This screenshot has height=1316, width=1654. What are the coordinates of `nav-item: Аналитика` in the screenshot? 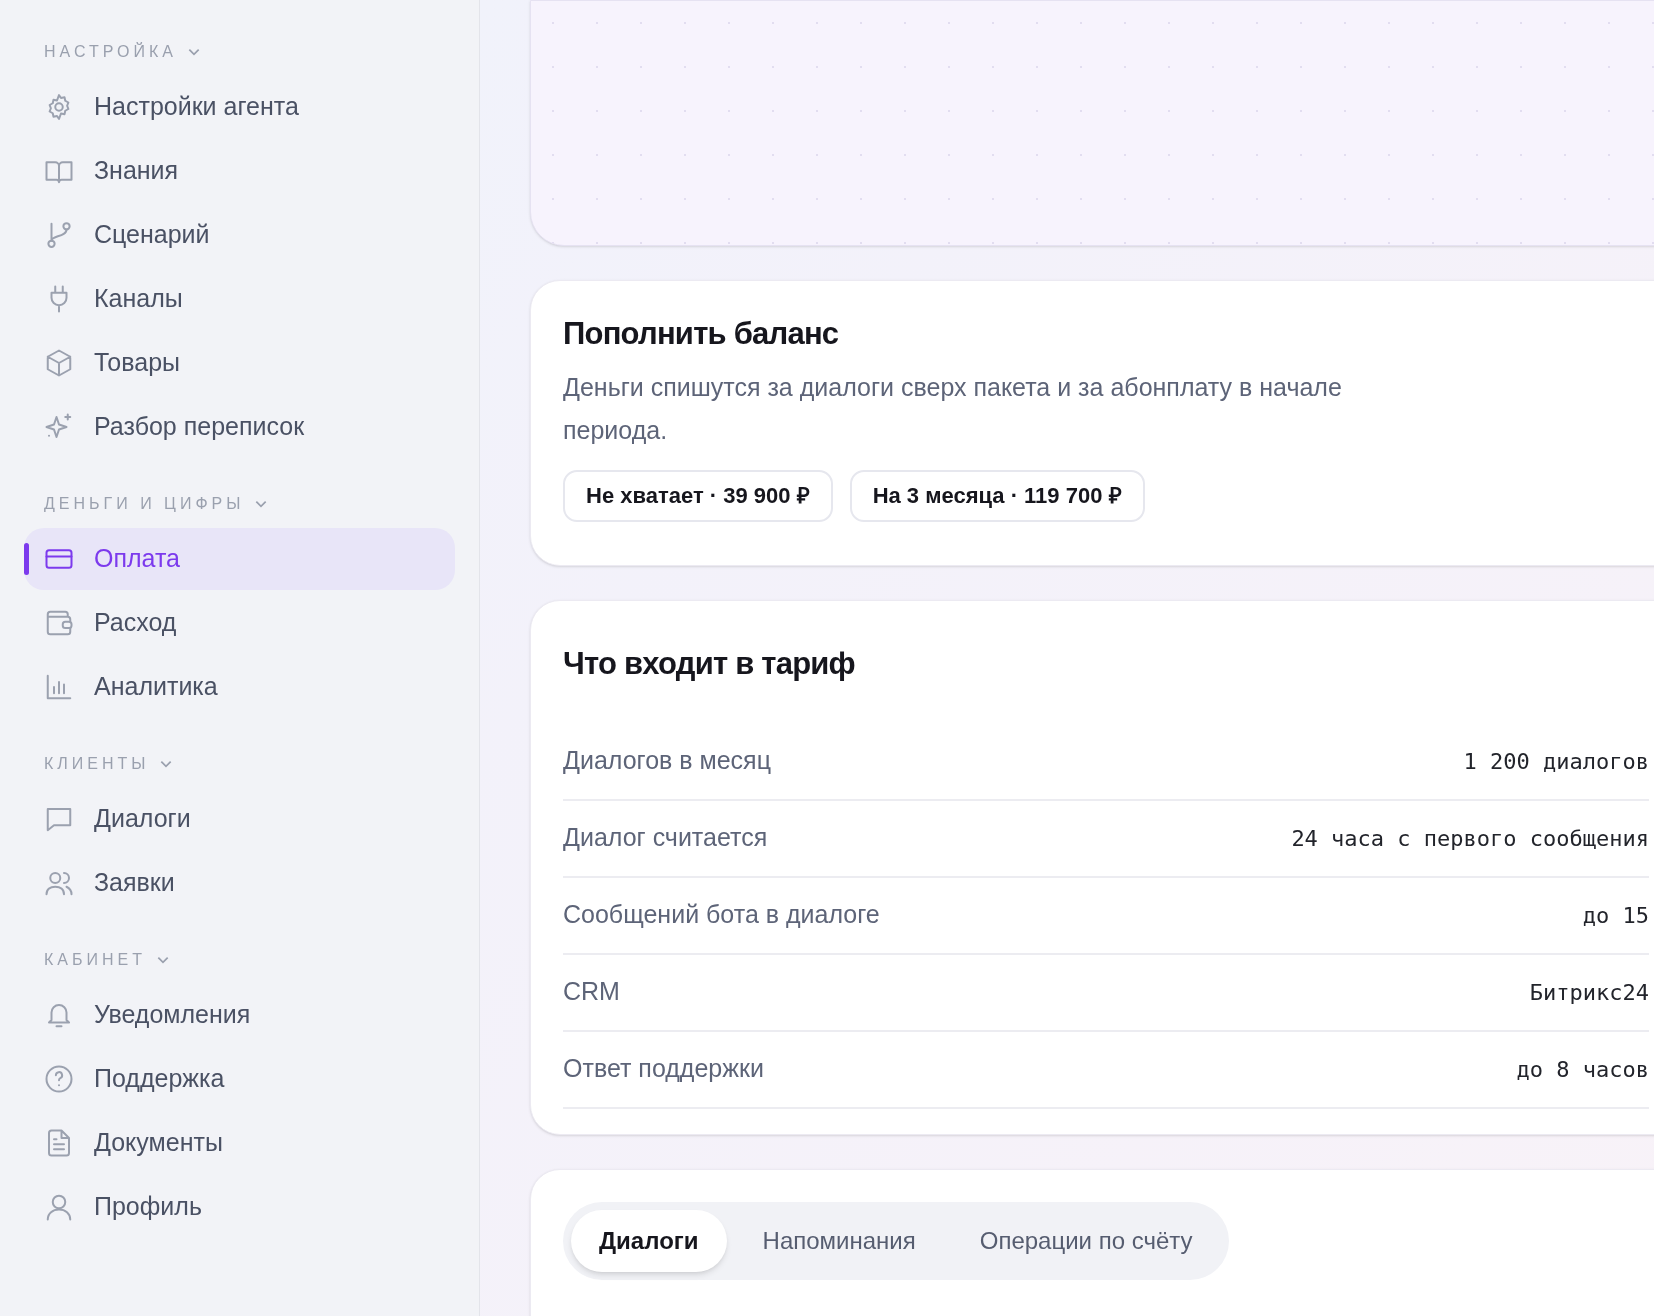 It's located at (239, 687).